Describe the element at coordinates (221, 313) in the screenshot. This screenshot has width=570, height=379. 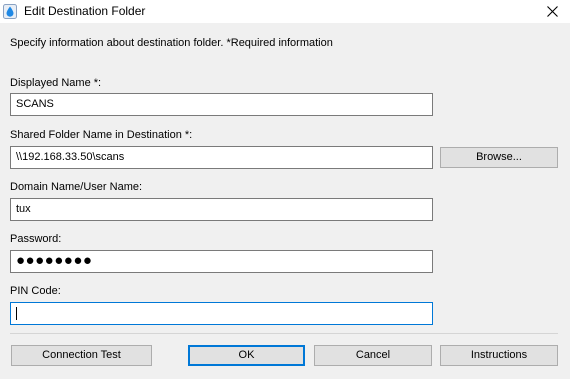
I see `pin-code-input` at that location.